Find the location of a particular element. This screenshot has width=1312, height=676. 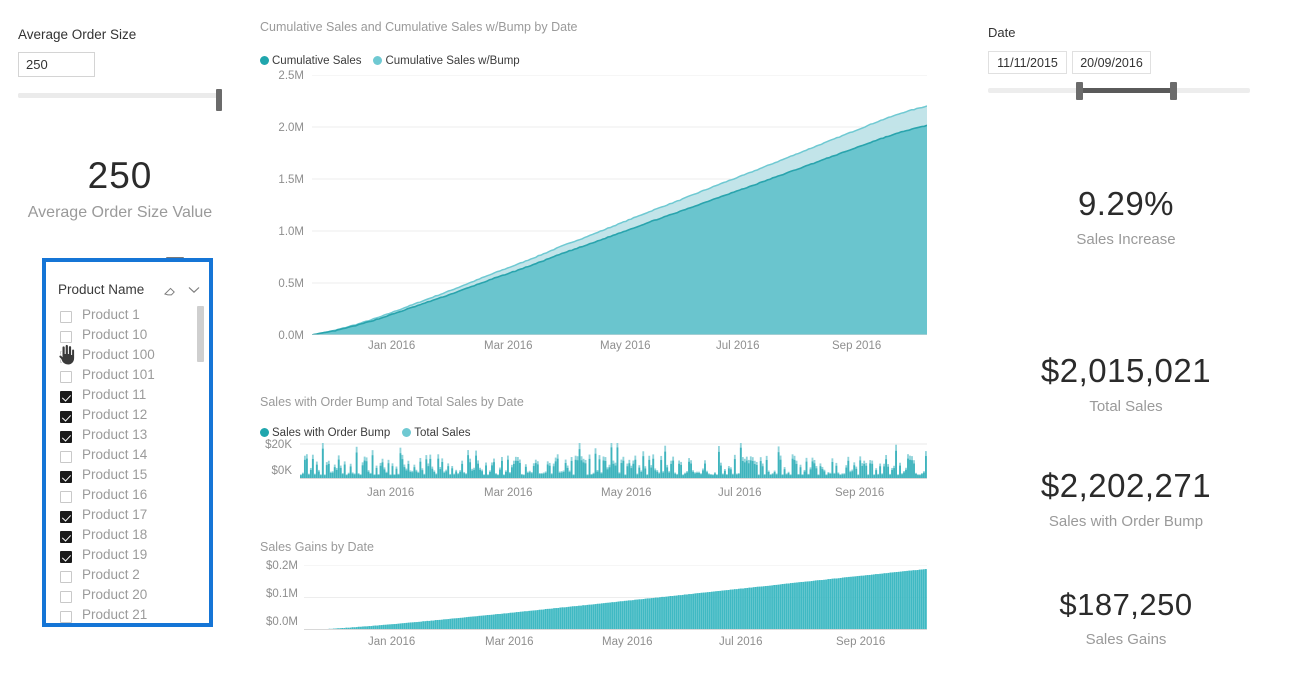

slicer-item: Product 17 is located at coordinates (128, 517).